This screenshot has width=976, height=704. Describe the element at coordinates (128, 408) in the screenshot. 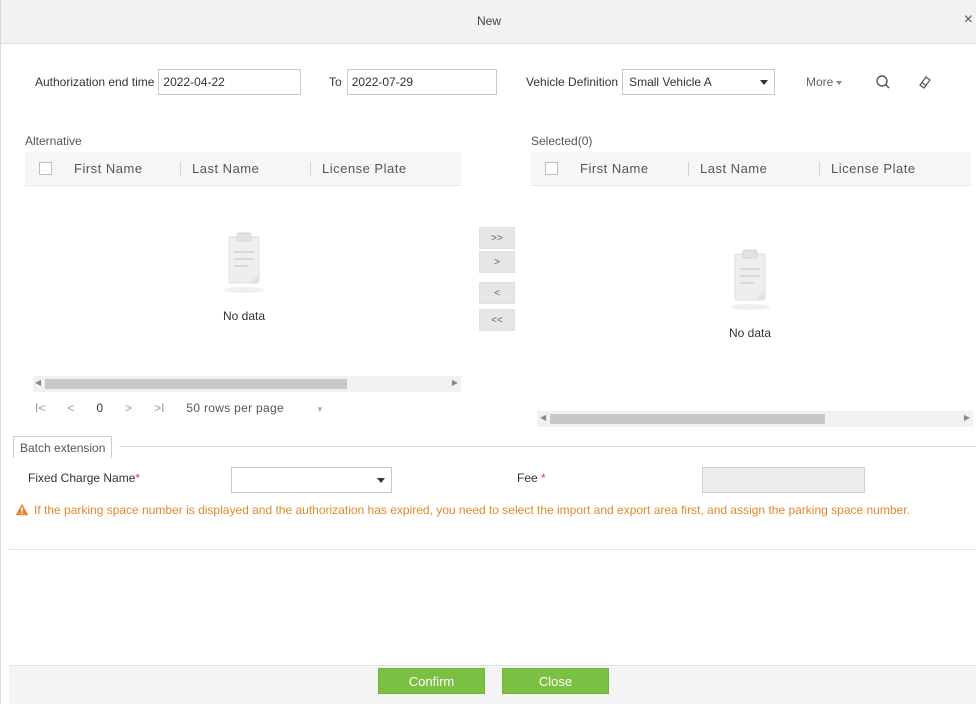

I see `next-page-button: >` at that location.